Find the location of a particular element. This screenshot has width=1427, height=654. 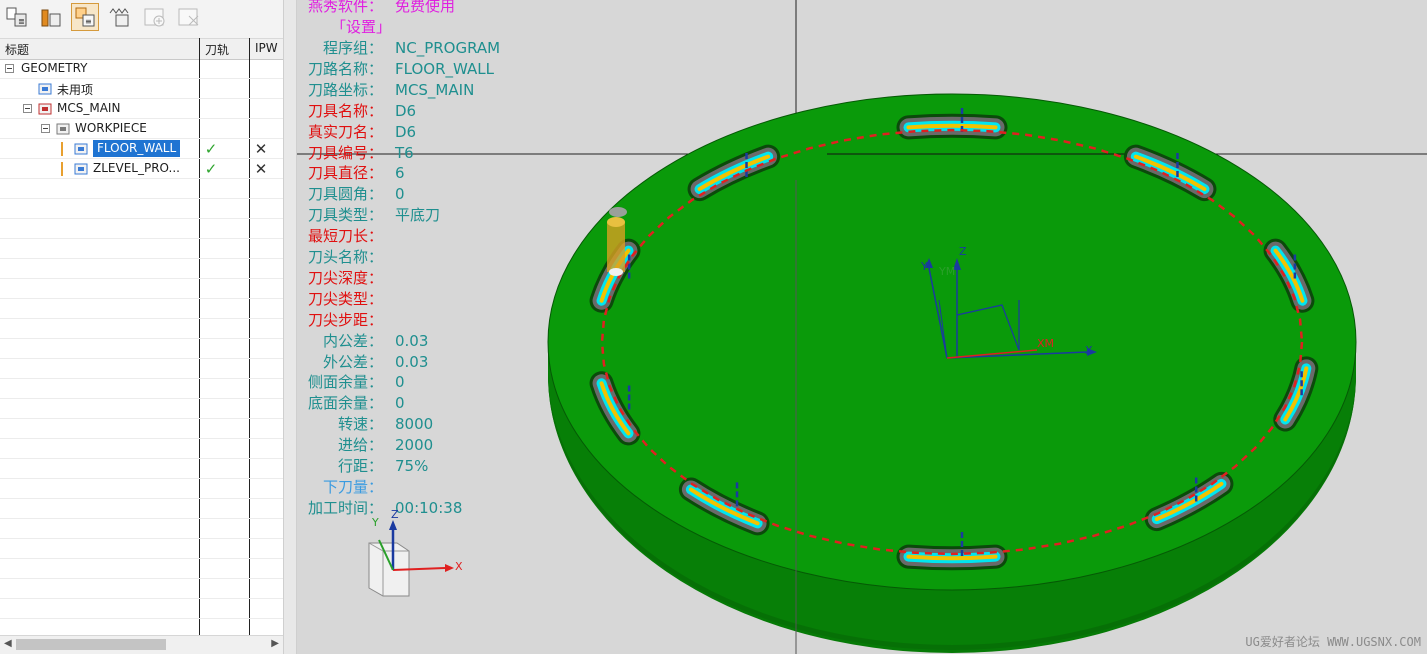

param-key: 下刀量： is located at coordinates (352, 486).